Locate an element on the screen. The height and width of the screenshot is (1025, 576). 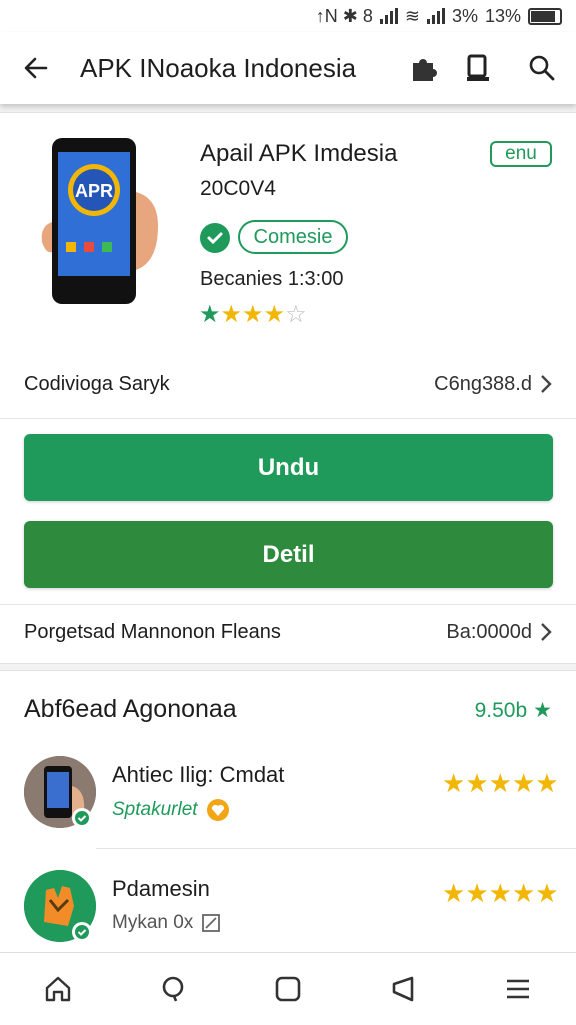
reviews-score: 9.50b ★ is located at coordinates (513, 710).